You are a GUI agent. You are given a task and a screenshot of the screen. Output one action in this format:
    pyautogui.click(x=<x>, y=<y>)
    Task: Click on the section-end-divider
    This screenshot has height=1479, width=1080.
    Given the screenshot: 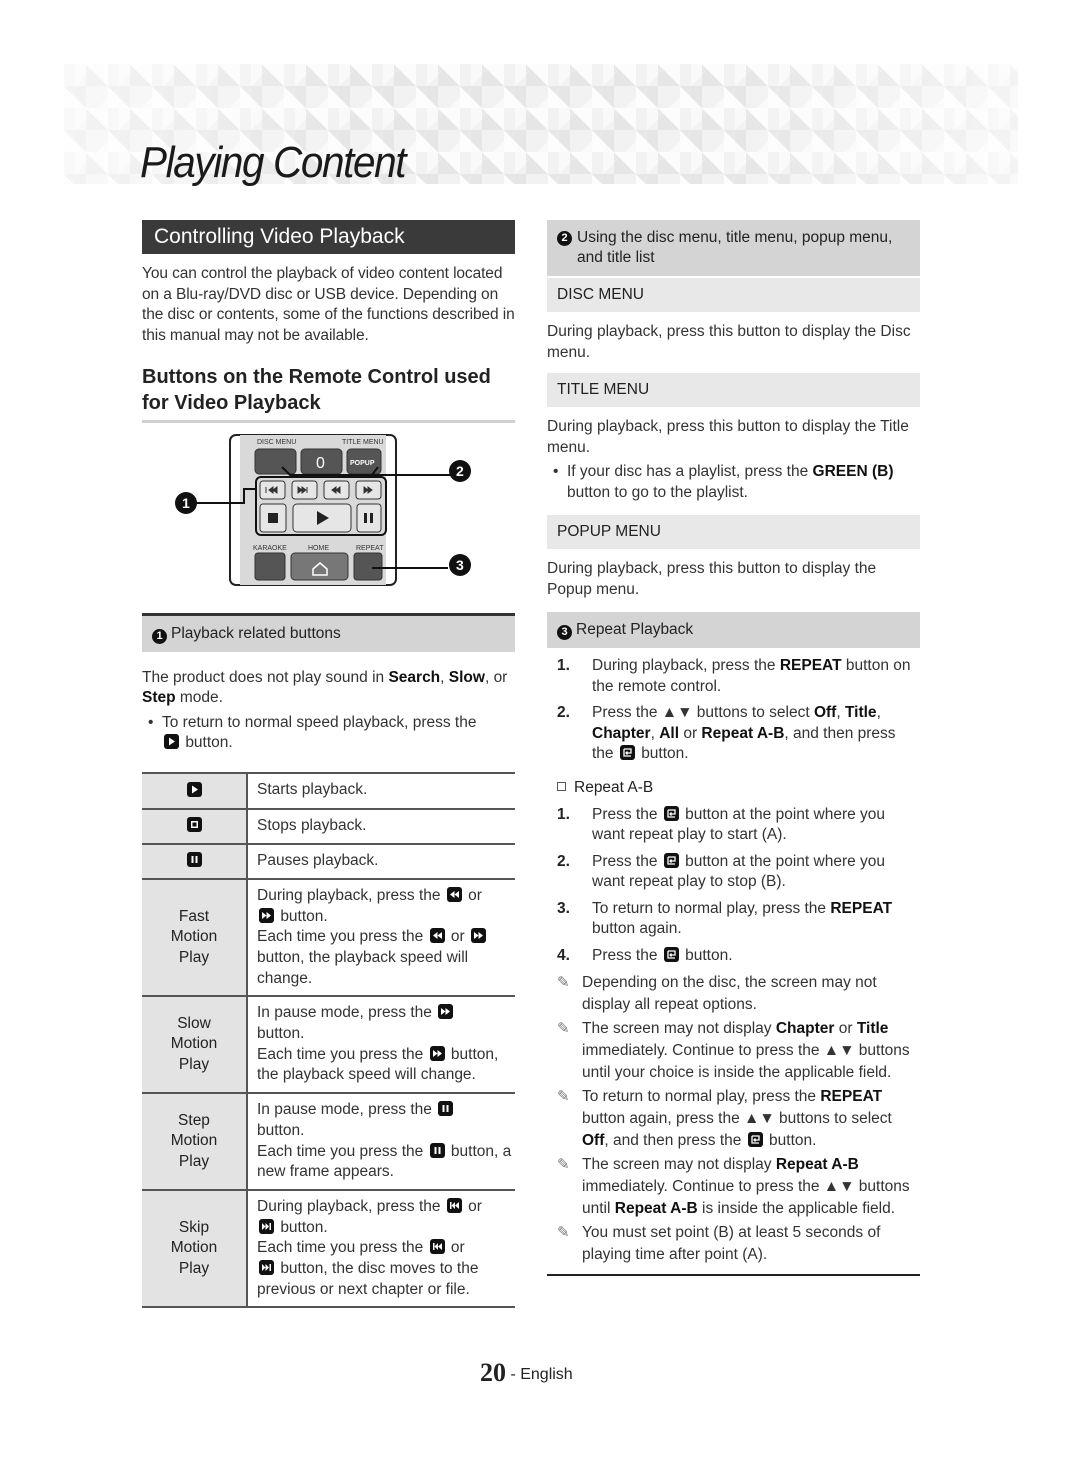 What is the action you would take?
    pyautogui.click(x=733, y=1275)
    